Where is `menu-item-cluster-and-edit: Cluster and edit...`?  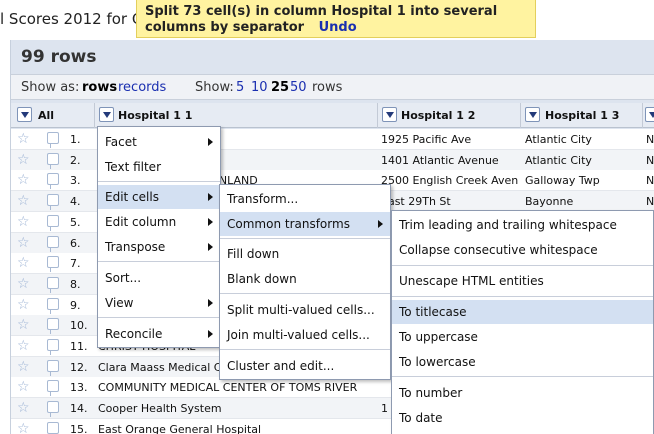
menu-item-cluster-and-edit: Cluster and edit... is located at coordinates (305, 366).